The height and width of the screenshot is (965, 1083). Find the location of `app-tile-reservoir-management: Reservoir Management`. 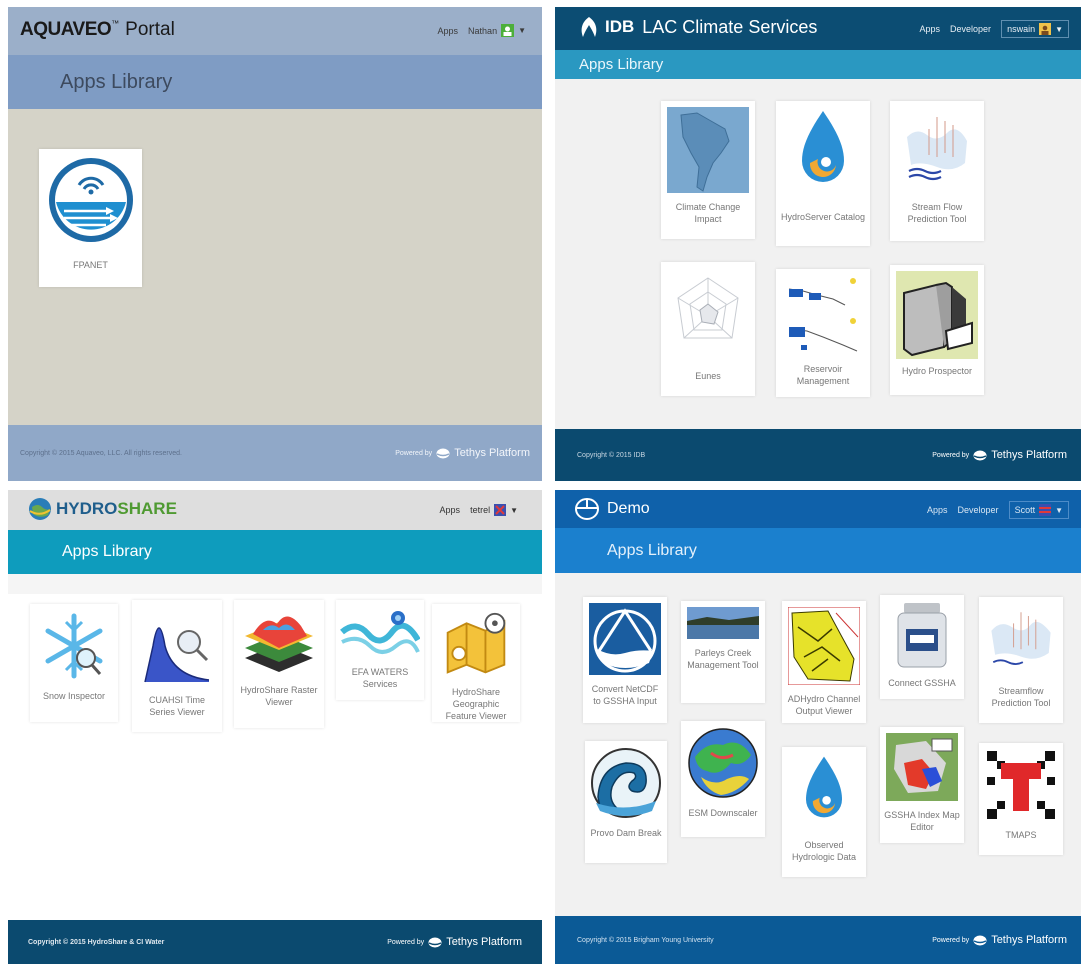

app-tile-reservoir-management: Reservoir Management is located at coordinates (823, 333).